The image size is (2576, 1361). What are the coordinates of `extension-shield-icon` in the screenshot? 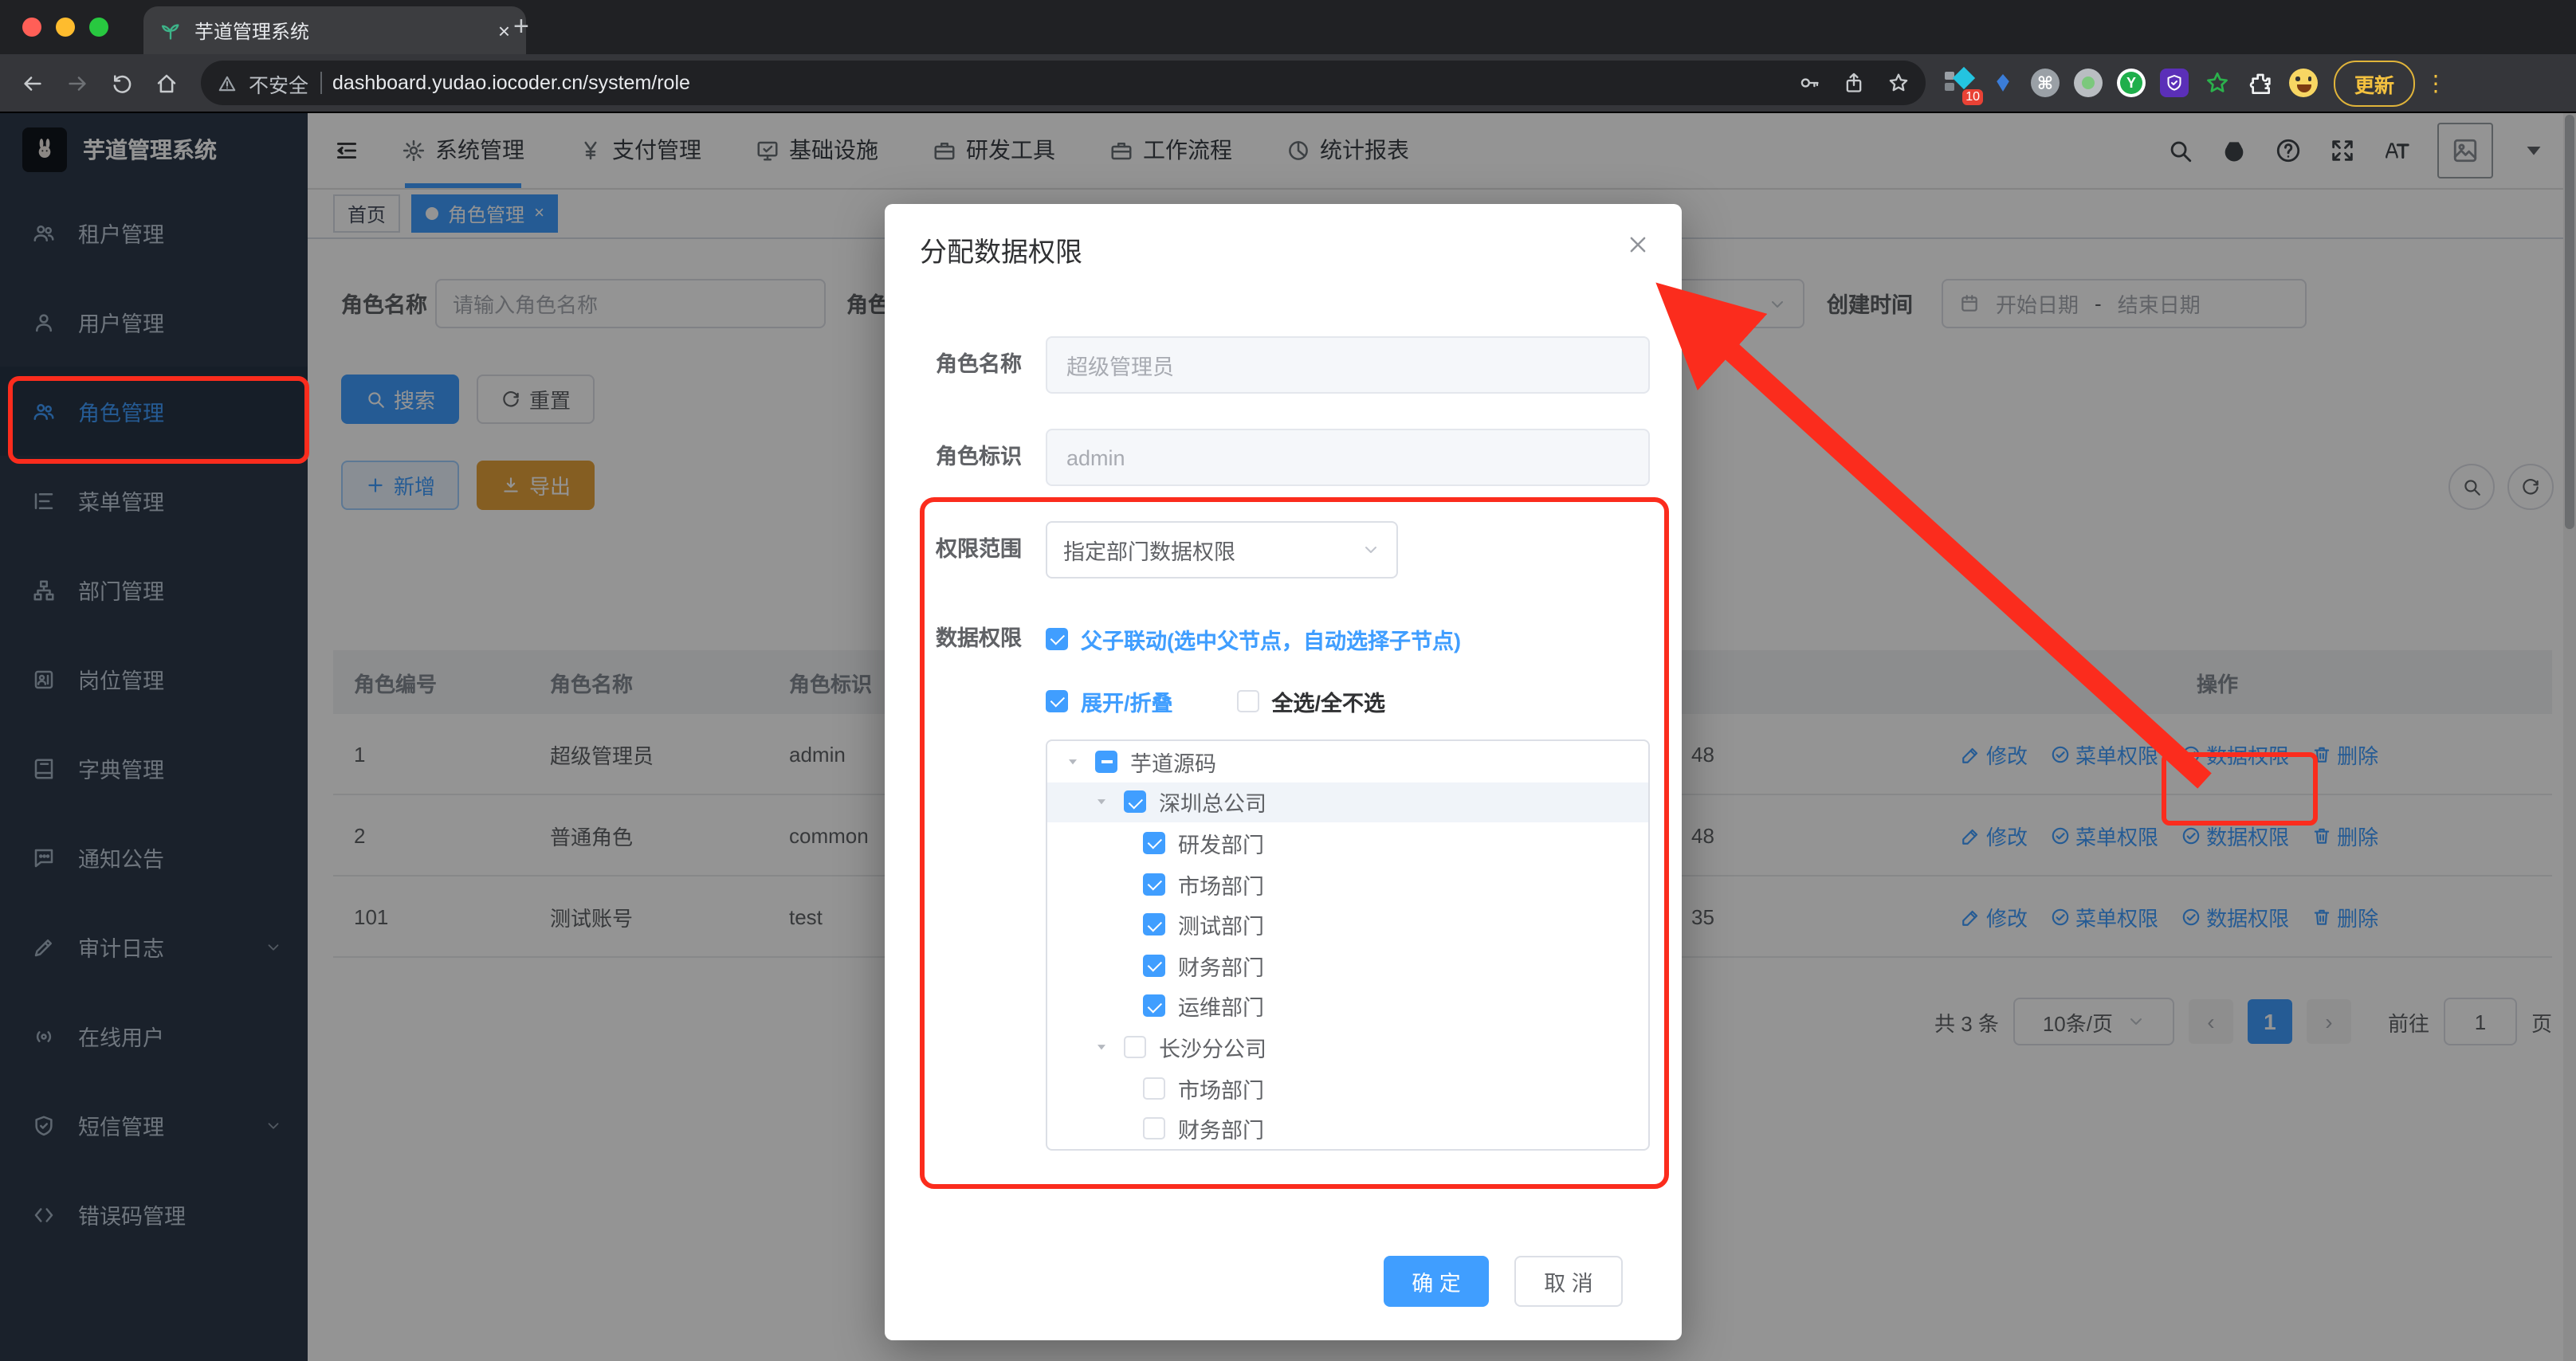 It's located at (2174, 83).